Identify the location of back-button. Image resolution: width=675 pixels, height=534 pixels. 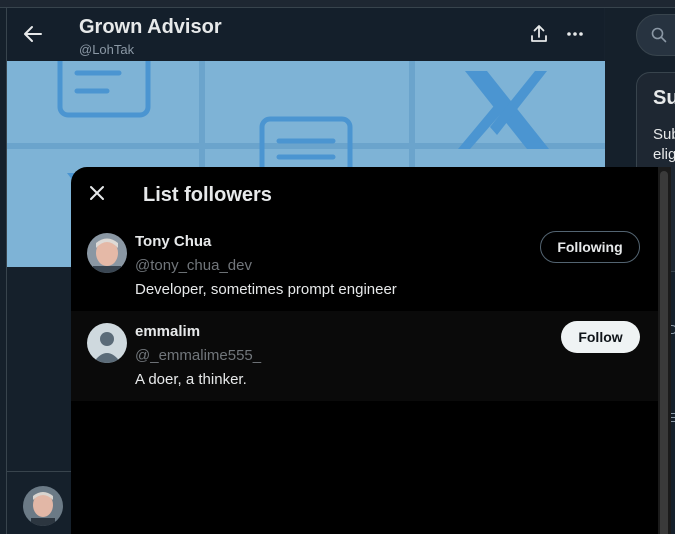
(33, 34).